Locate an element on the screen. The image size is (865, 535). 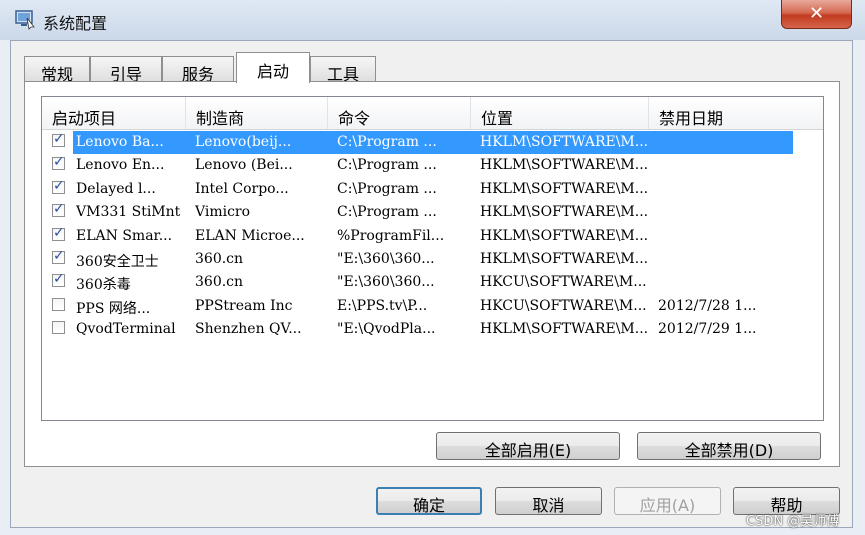
ok-button: 确定 is located at coordinates (429, 501).